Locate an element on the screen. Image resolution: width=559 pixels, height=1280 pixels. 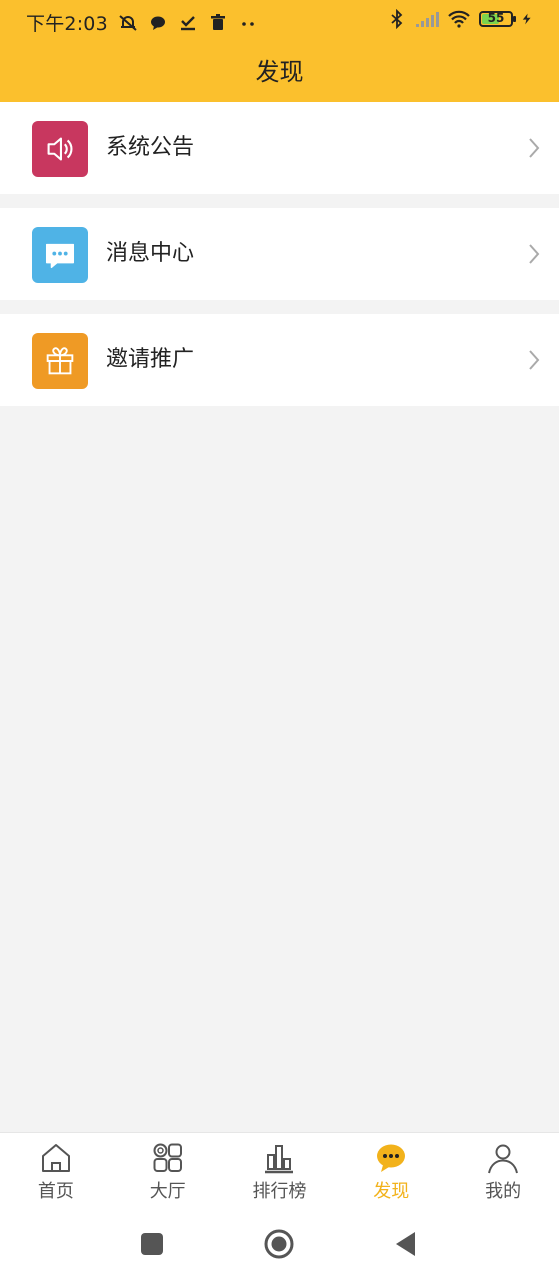
system-nav-bar is located at coordinates (279, 1244).